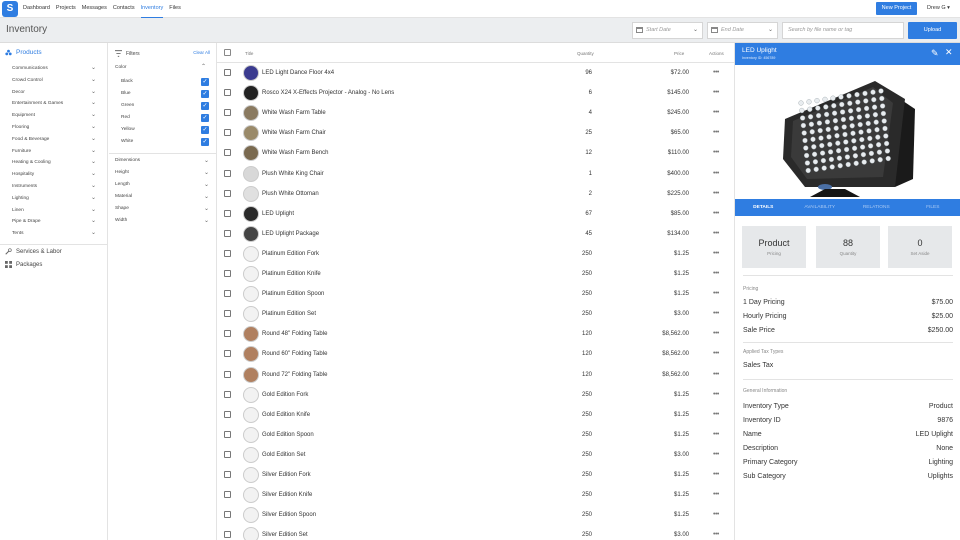 The width and height of the screenshot is (960, 540). Describe the element at coordinates (293, 174) in the screenshot. I see `product-name: Plush White King Chair` at that location.